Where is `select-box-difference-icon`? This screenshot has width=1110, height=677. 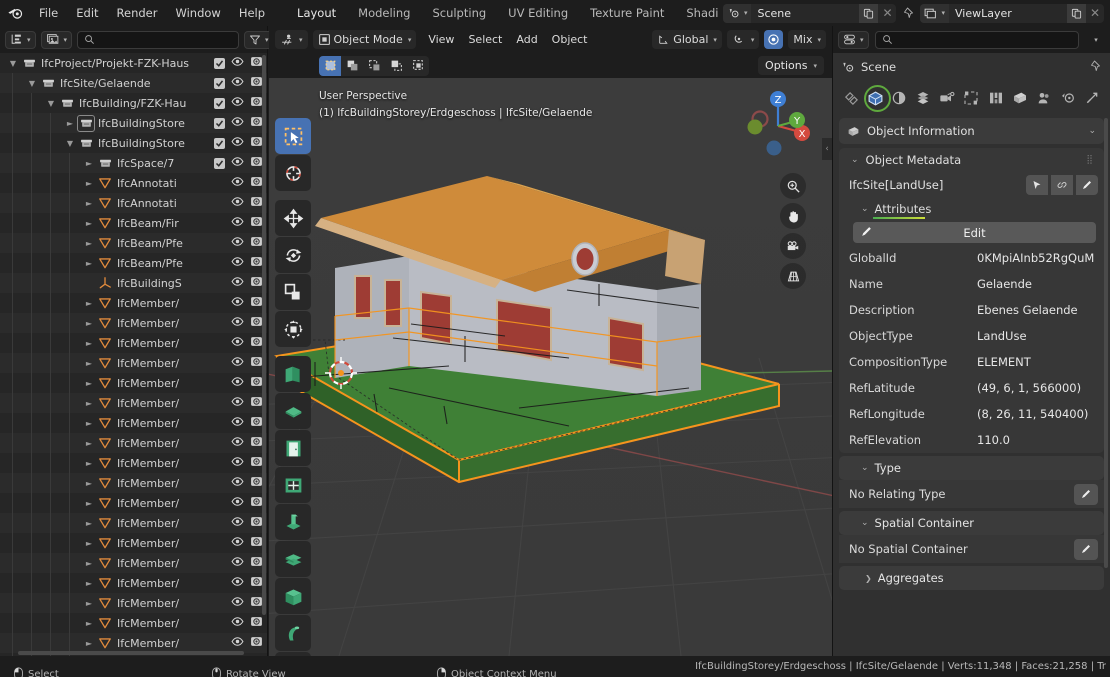
select-box-difference-icon is located at coordinates (396, 65).